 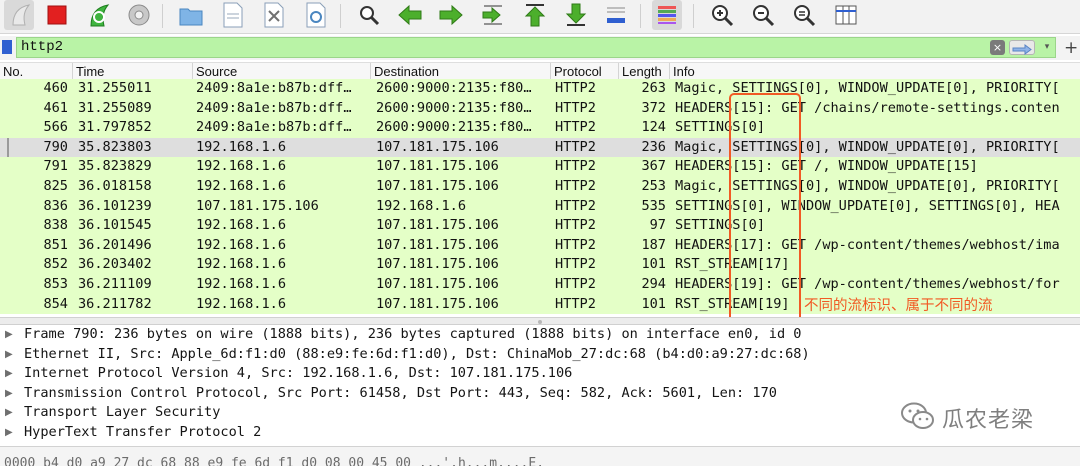 What do you see at coordinates (115, 225) in the screenshot?
I see `packet-time: 36.101545` at bounding box center [115, 225].